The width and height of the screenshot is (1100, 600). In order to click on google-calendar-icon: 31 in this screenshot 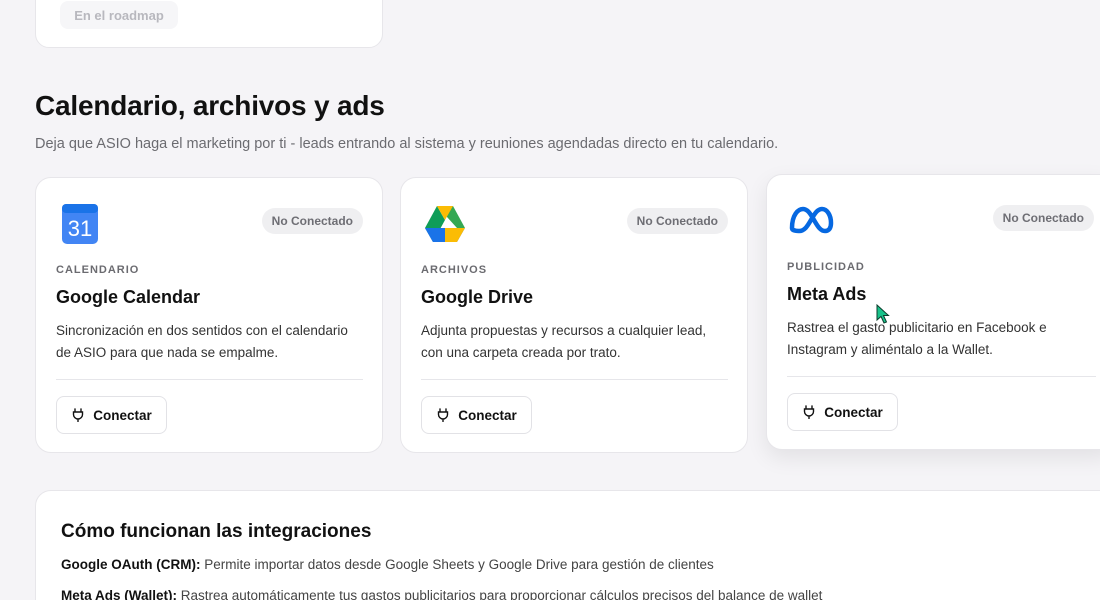, I will do `click(80, 224)`.